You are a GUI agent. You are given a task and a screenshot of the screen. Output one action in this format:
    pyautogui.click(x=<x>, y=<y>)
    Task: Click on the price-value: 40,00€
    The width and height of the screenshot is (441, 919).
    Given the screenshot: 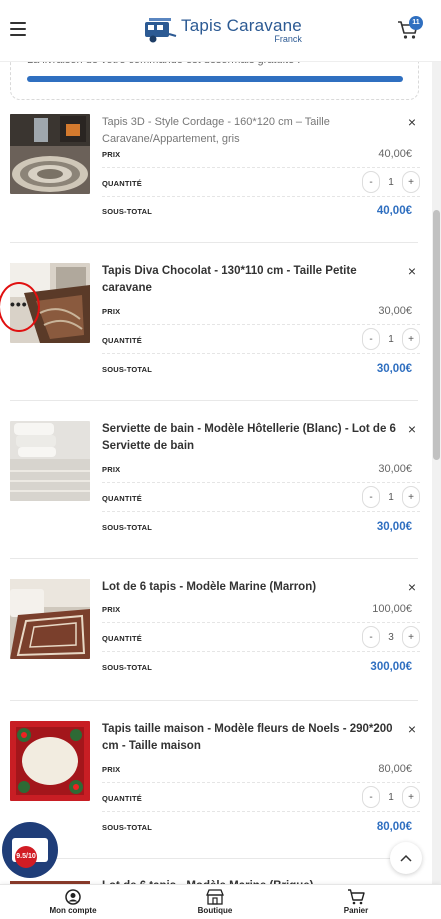 What is the action you would take?
    pyautogui.click(x=395, y=154)
    